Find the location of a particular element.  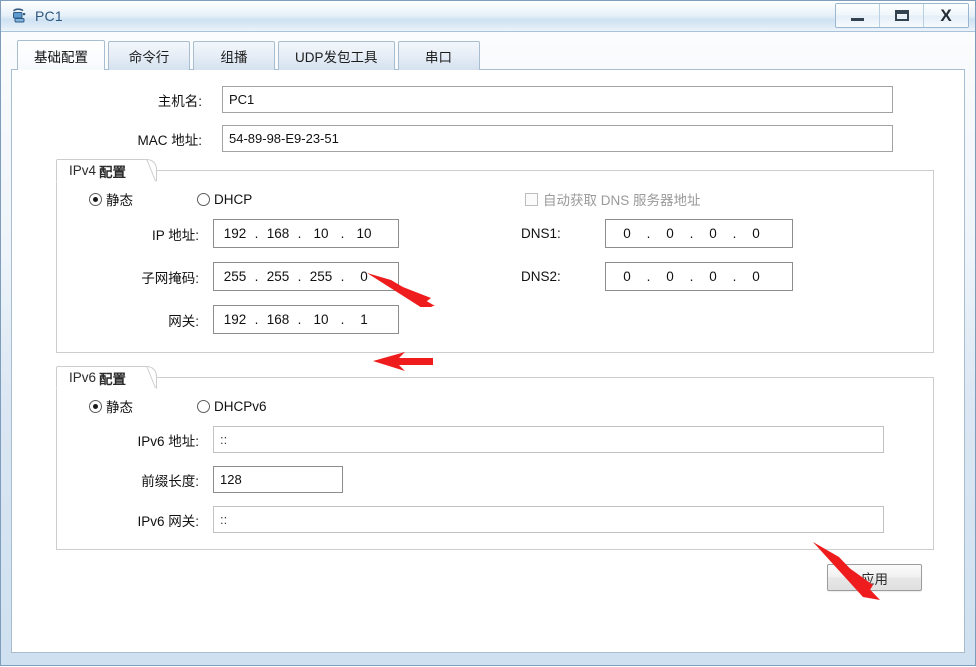

tab-label: 组播 is located at coordinates (234, 57).